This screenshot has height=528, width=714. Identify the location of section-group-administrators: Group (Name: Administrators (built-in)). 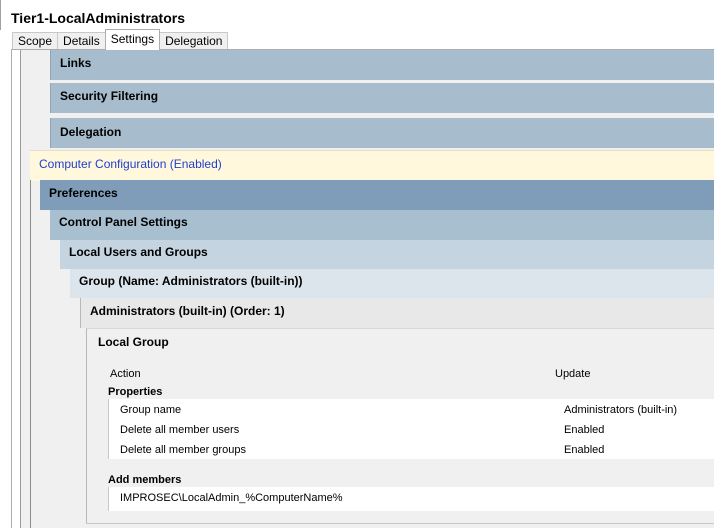
(392, 283).